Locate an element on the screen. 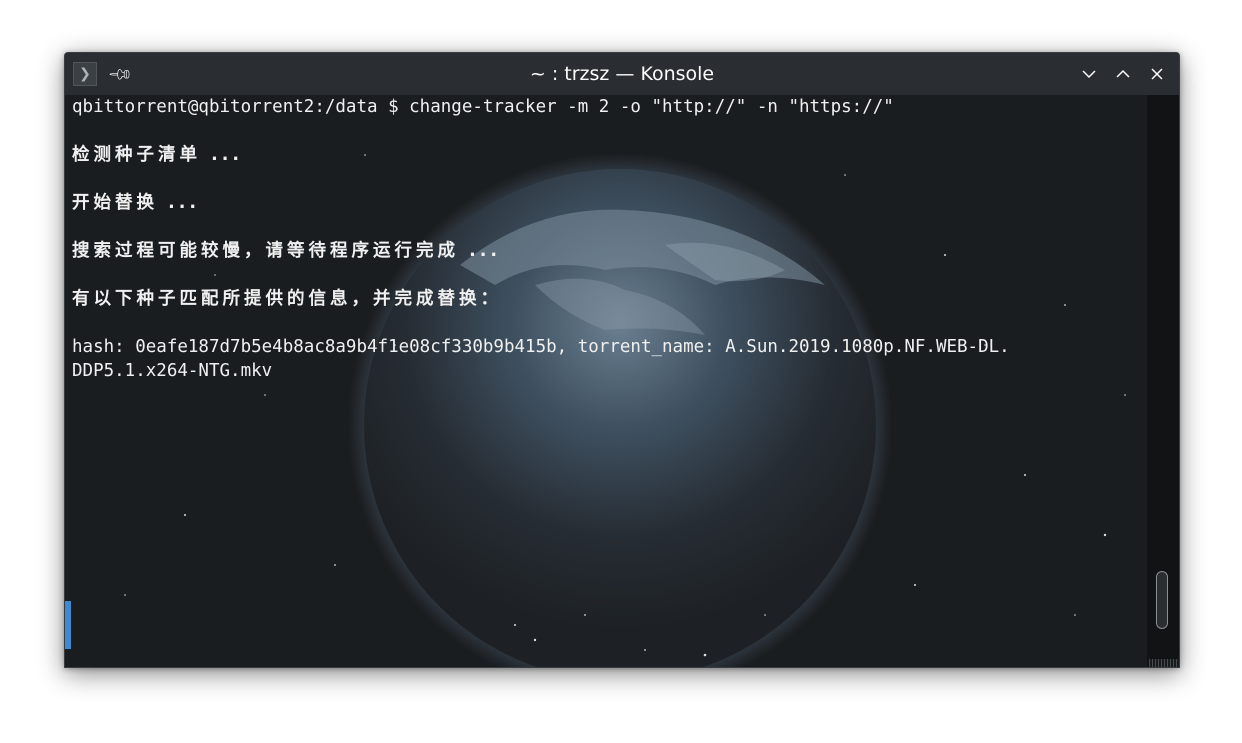 This screenshot has width=1242, height=743. resize-grip is located at coordinates (1164, 663).